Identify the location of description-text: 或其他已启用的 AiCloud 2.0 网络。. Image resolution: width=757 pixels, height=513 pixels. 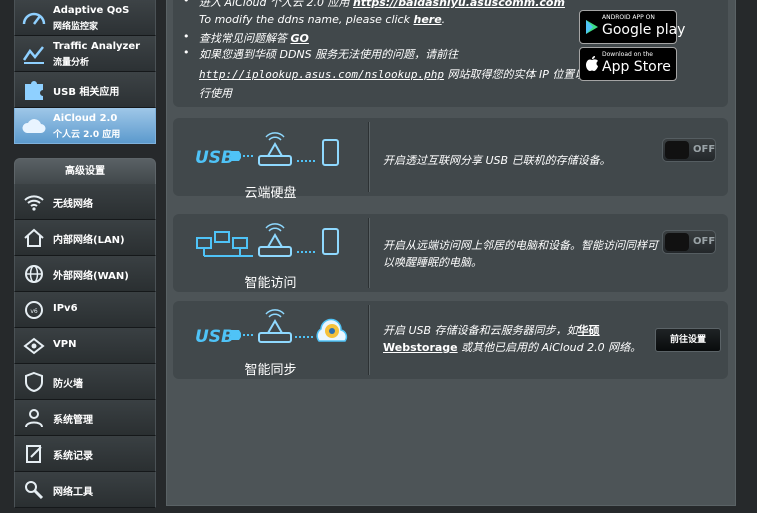
(551, 347).